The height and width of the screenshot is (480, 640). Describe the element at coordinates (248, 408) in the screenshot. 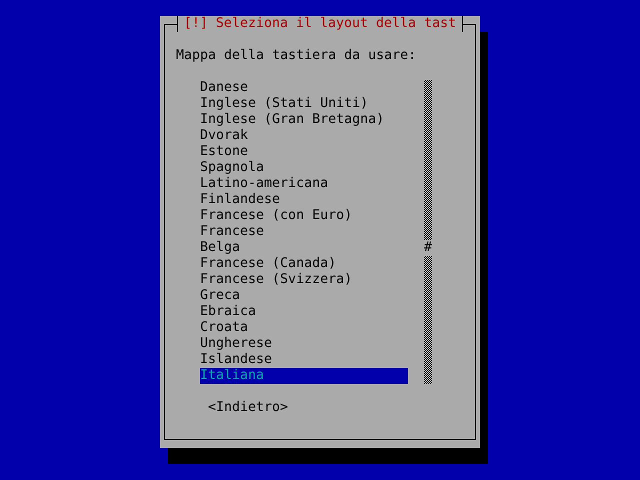

I see `back-button: <Indietro>` at that location.